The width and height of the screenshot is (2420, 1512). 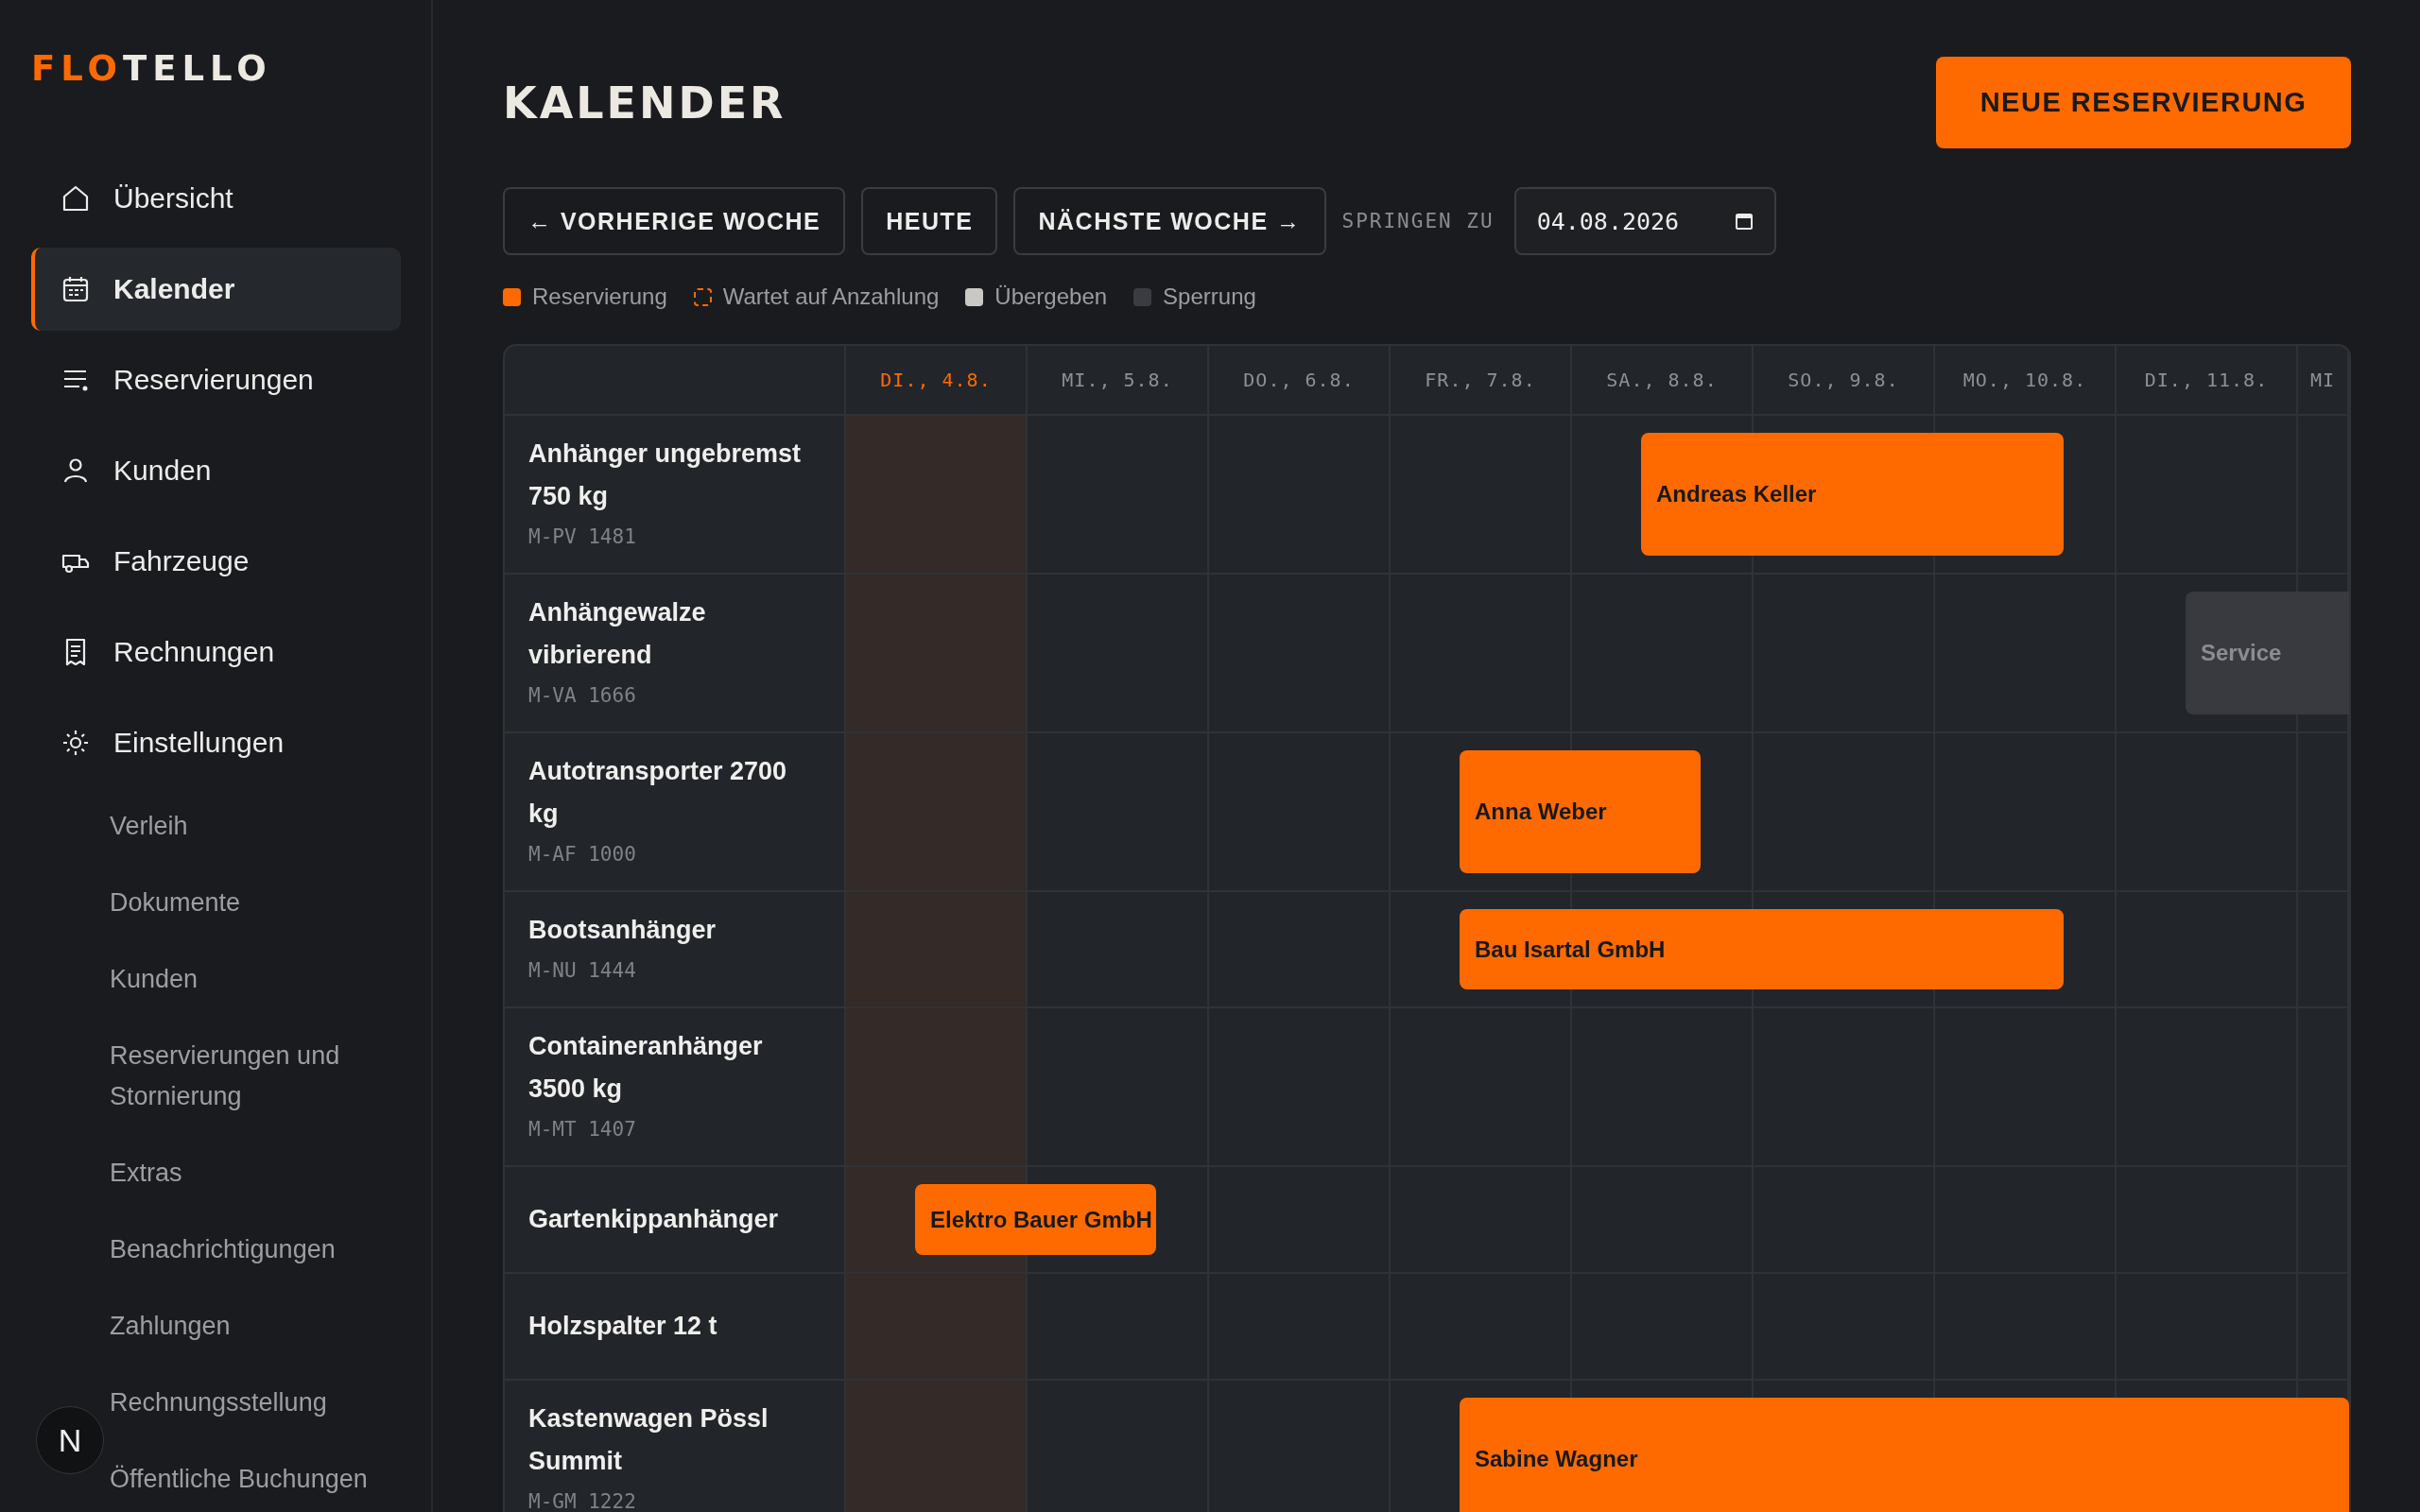 I want to click on page-title: KALENDER, so click(x=644, y=103).